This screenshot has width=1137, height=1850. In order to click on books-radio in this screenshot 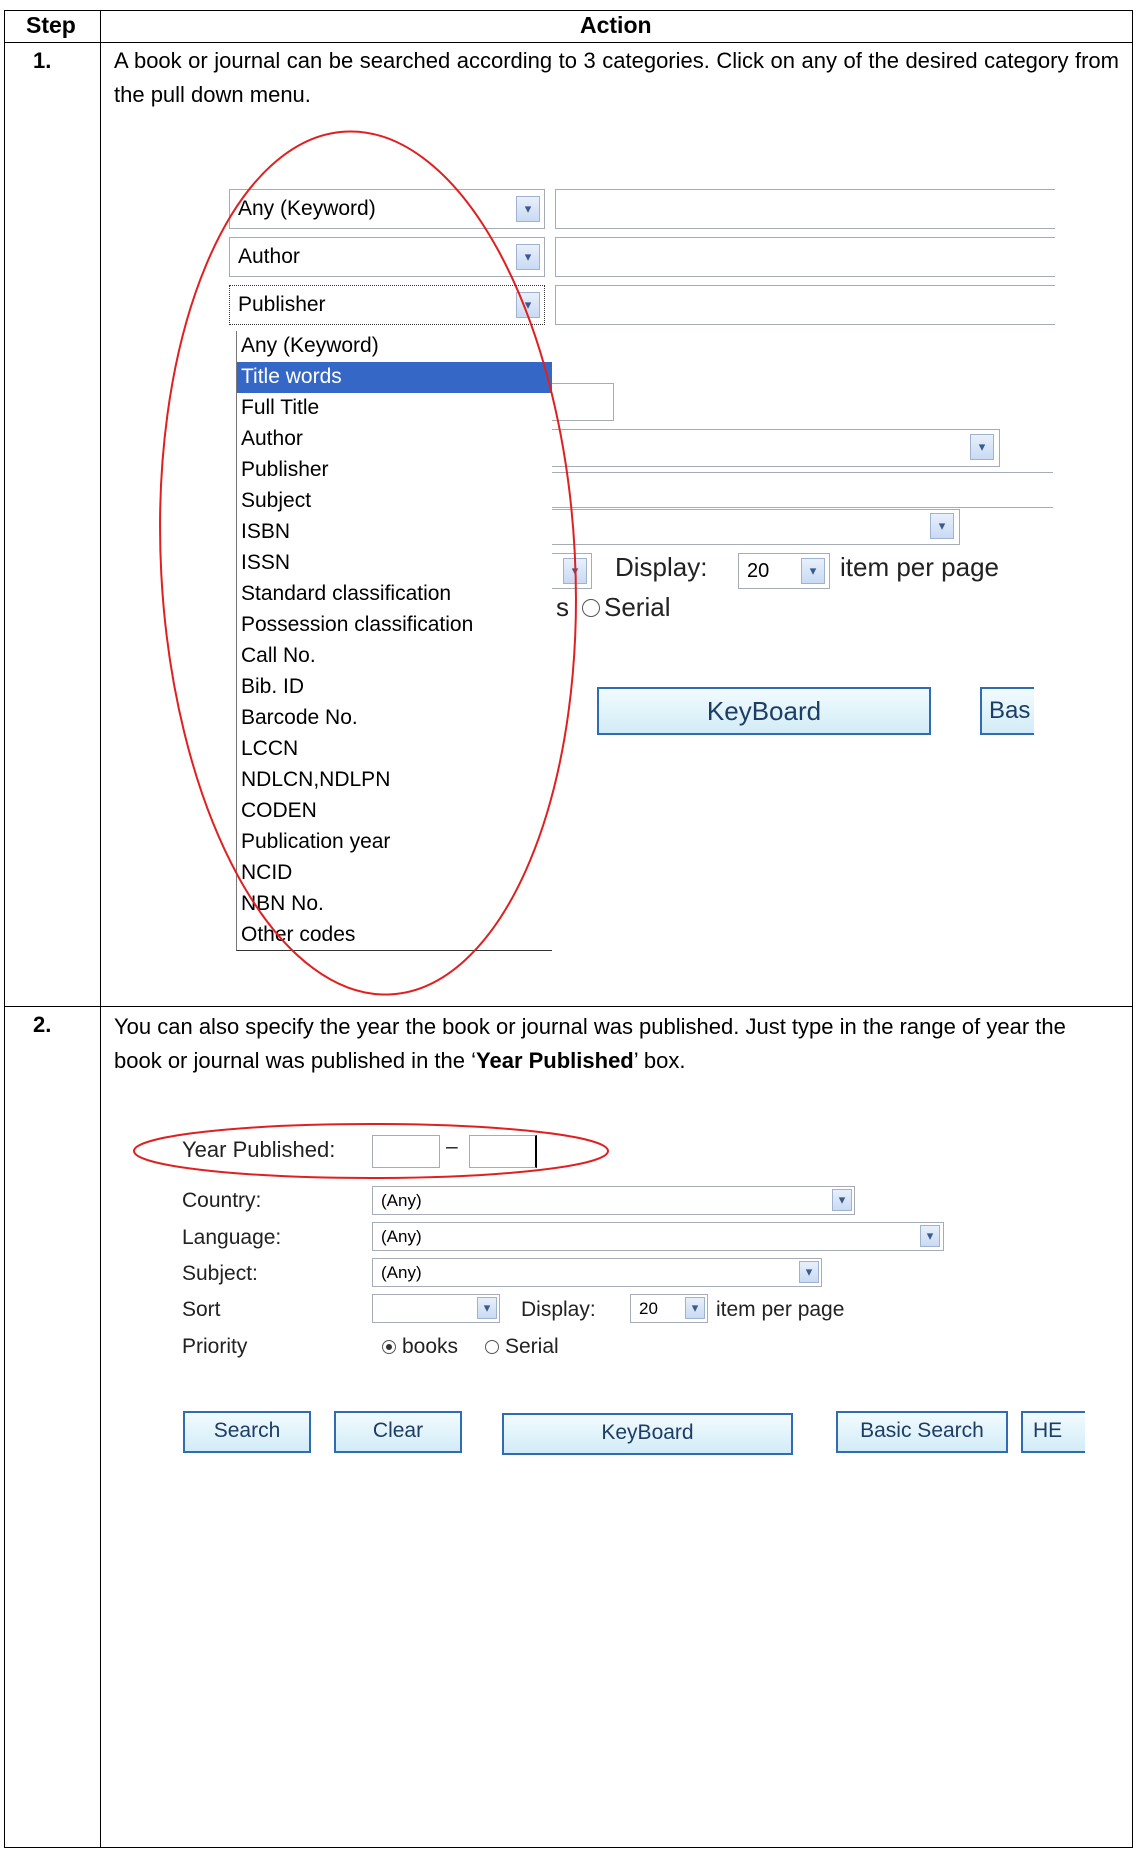, I will do `click(389, 1347)`.